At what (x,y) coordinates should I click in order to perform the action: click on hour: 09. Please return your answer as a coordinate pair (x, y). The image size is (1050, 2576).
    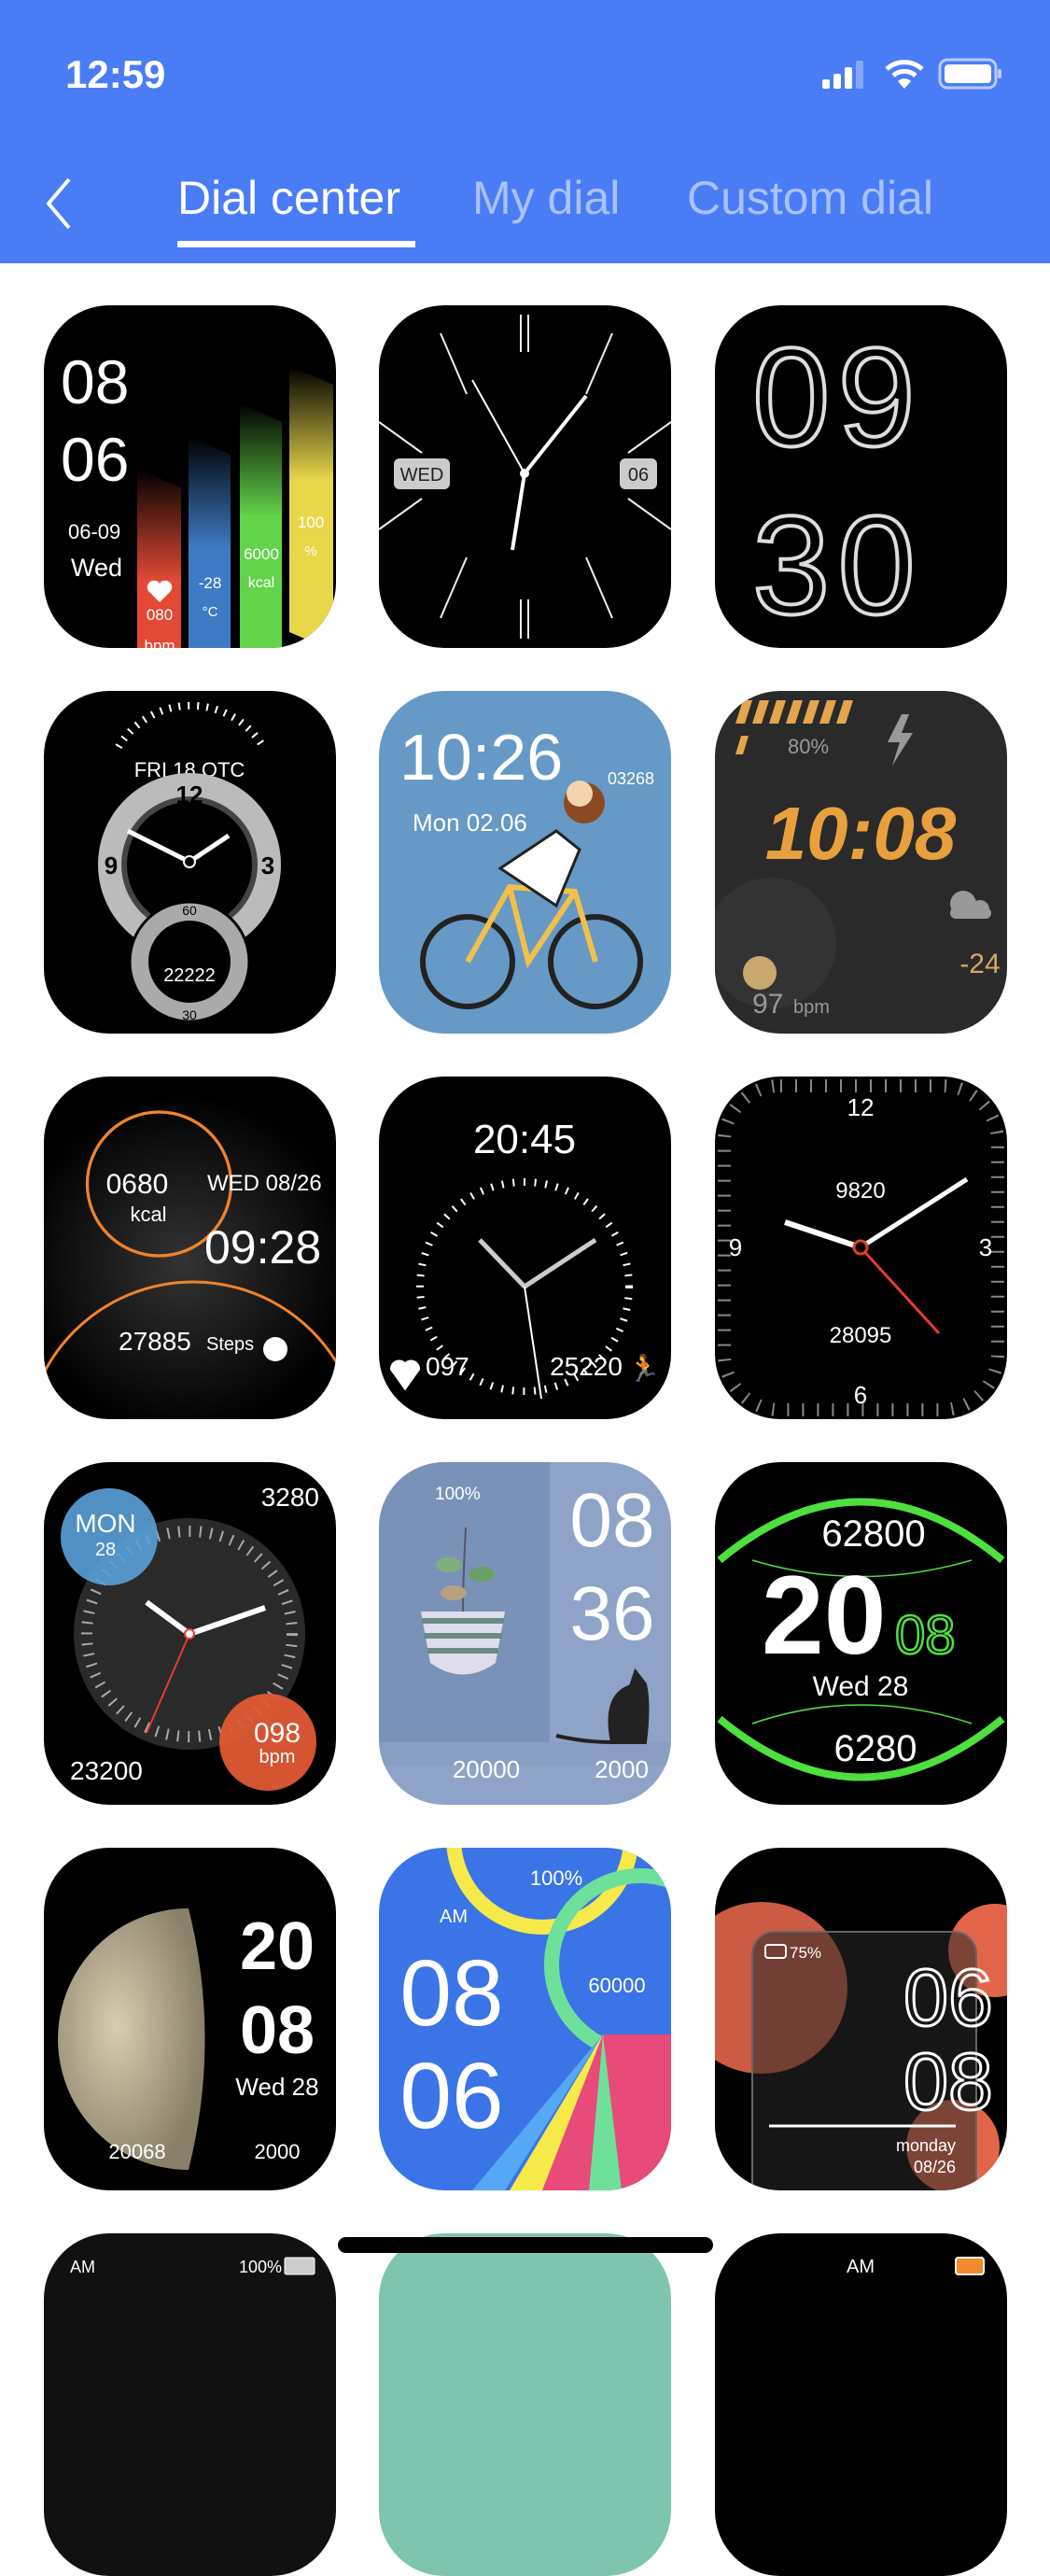
    Looking at the image, I should click on (837, 397).